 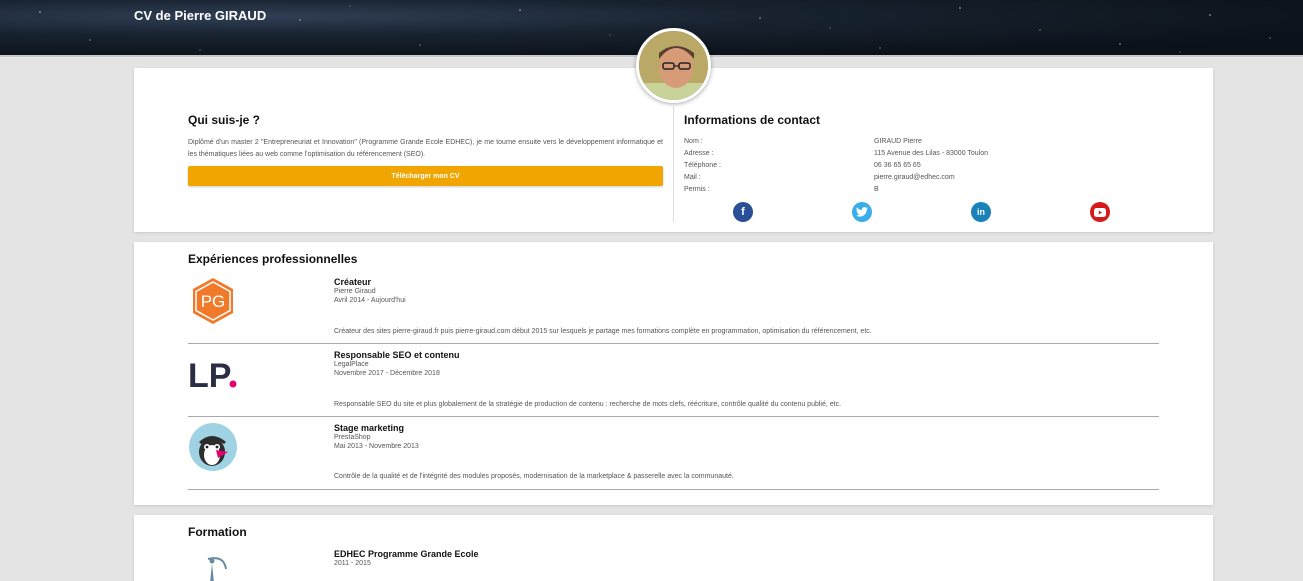 I want to click on experience-dates: Avril 2014 - Aujourd'hui, so click(x=370, y=300).